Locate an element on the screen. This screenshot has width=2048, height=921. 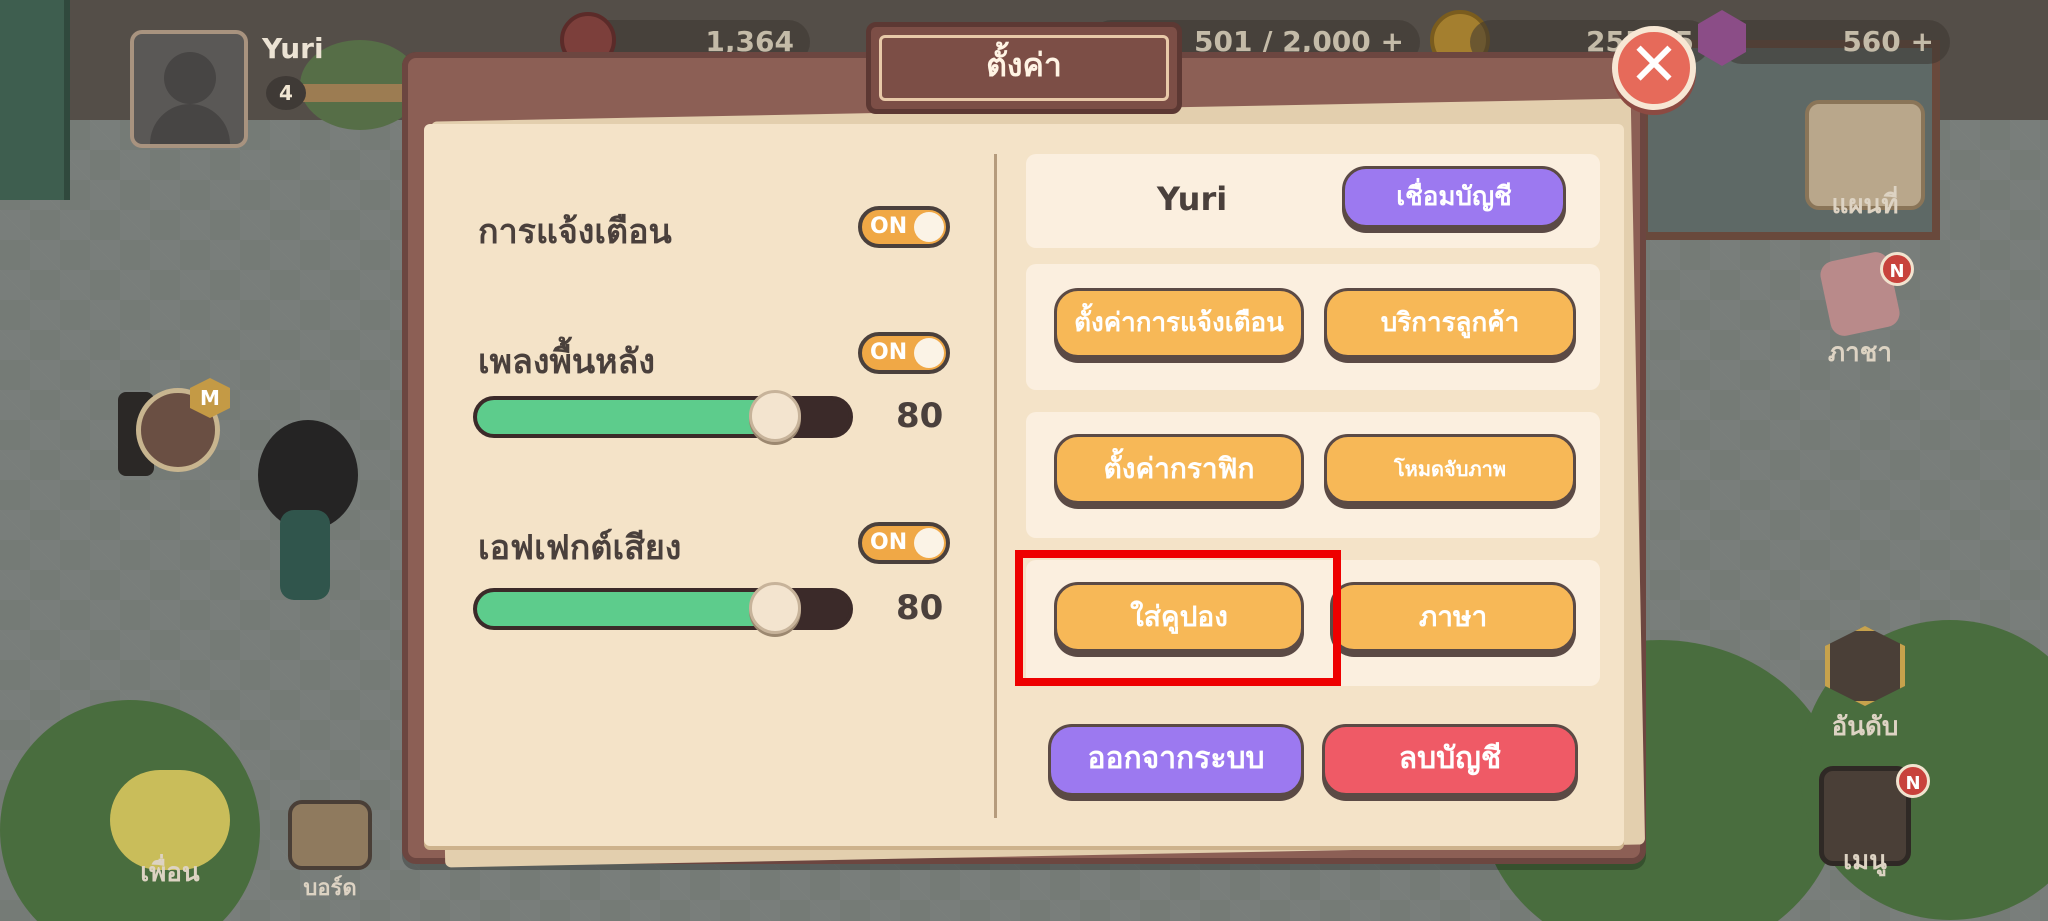
customer-service-label: บริการลูกค้า is located at coordinates (1450, 323).